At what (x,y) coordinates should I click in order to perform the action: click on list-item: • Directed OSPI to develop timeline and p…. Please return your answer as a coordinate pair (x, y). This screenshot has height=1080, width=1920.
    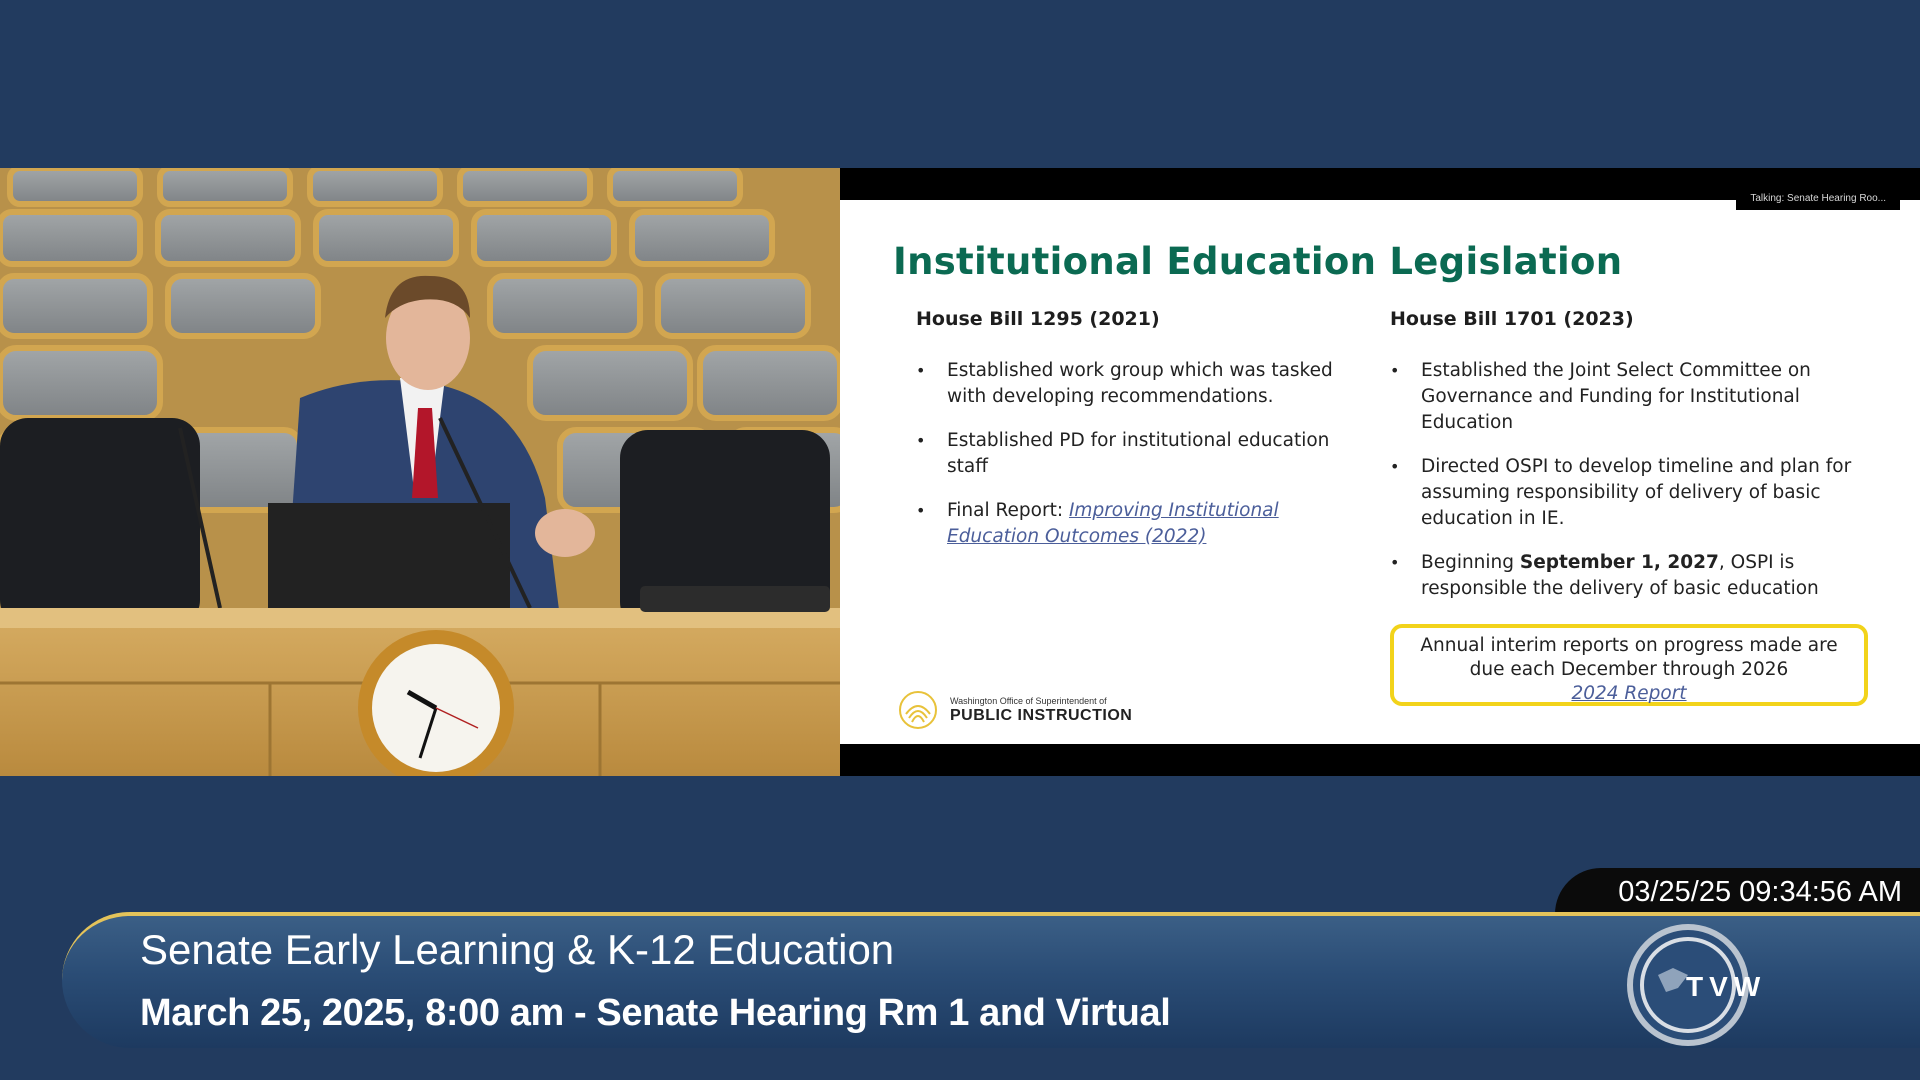
    Looking at the image, I should click on (1621, 492).